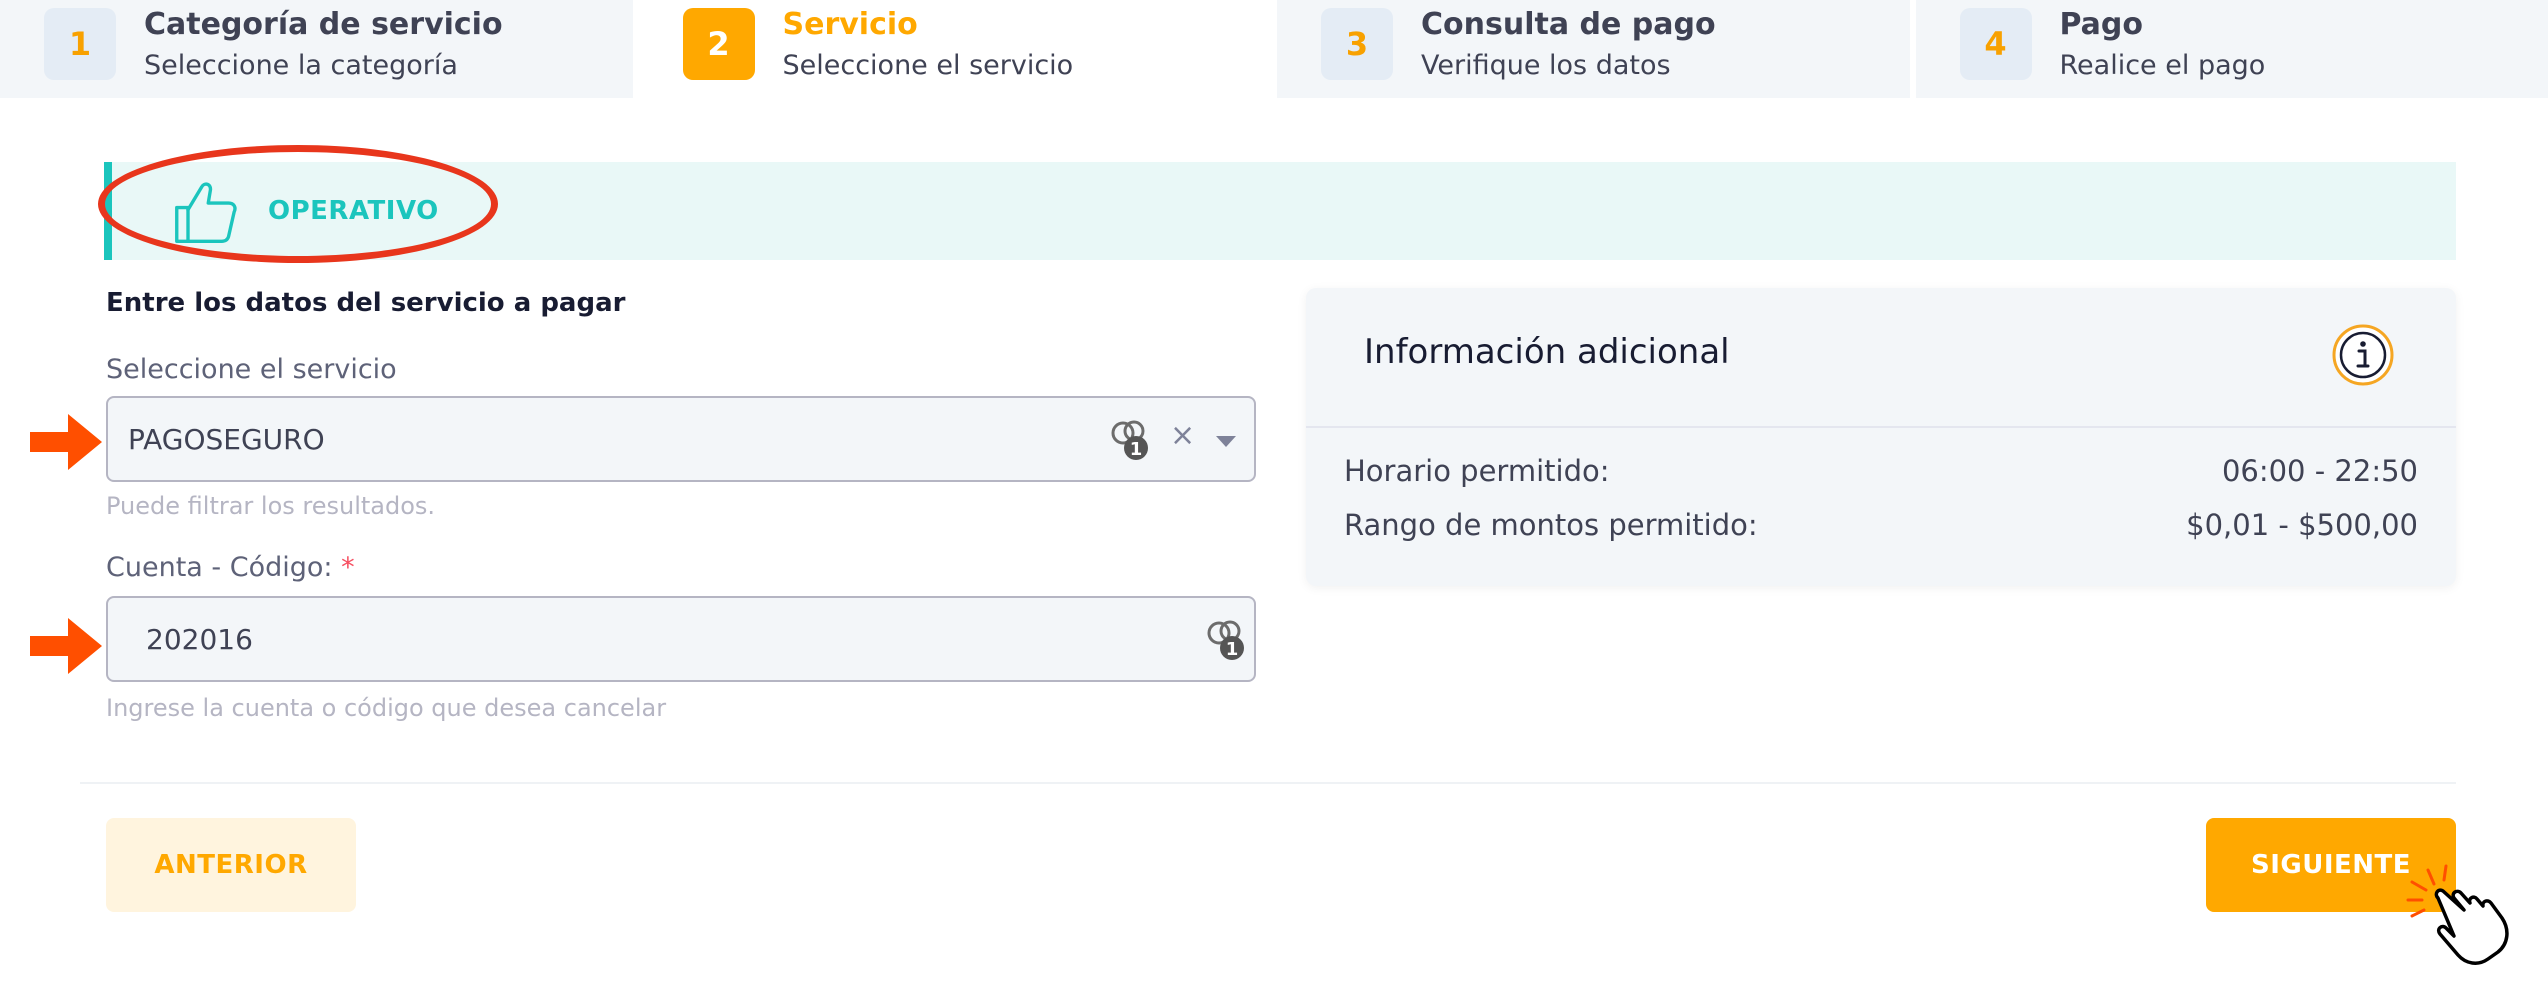 This screenshot has width=2548, height=994. Describe the element at coordinates (1226, 441) in the screenshot. I see `chevron-down-icon` at that location.